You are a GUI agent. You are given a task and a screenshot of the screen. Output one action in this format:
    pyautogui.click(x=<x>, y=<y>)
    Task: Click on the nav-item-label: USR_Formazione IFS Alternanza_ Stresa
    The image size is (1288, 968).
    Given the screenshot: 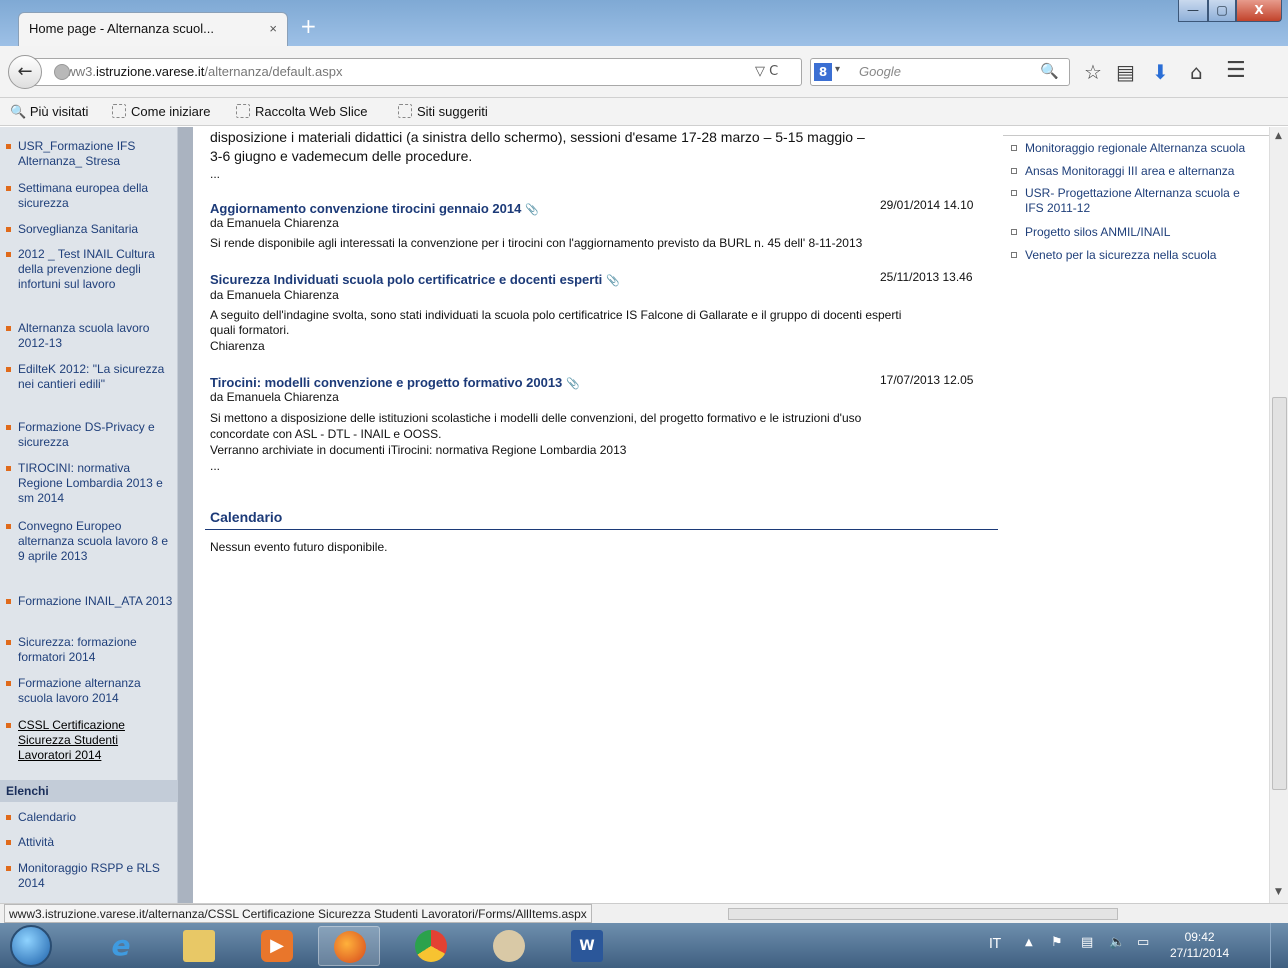 What is the action you would take?
    pyautogui.click(x=77, y=153)
    